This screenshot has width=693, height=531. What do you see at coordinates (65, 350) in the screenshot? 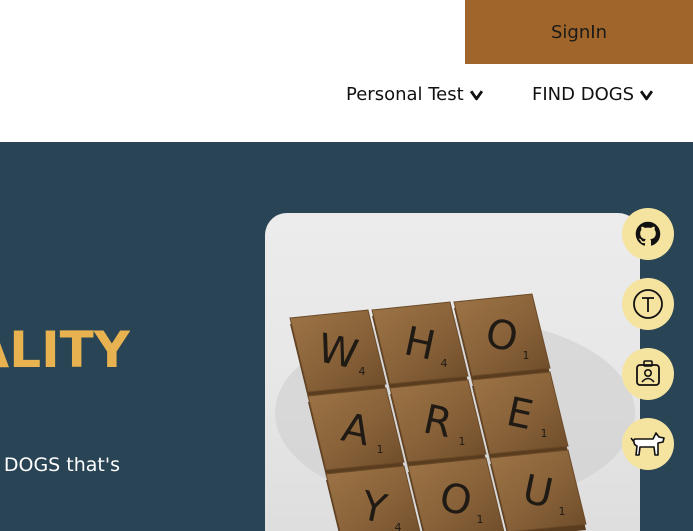
I see `hero-title: ALITY` at bounding box center [65, 350].